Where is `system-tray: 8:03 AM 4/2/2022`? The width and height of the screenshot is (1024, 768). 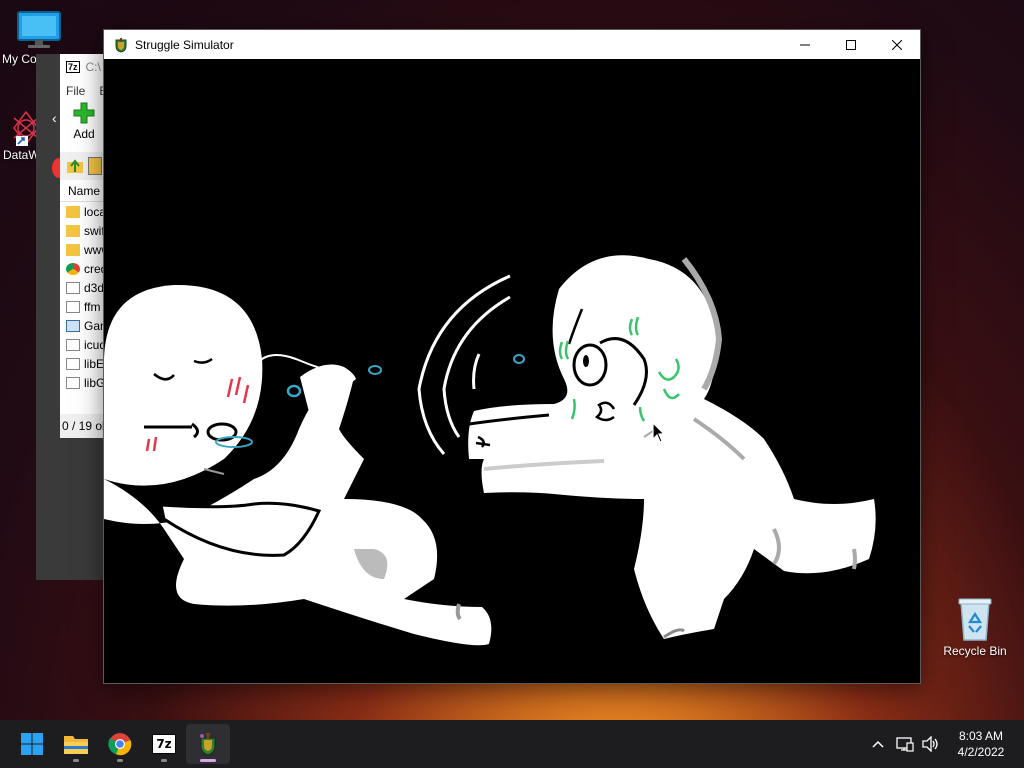
system-tray: 8:03 AM 4/2/2022 is located at coordinates (944, 744).